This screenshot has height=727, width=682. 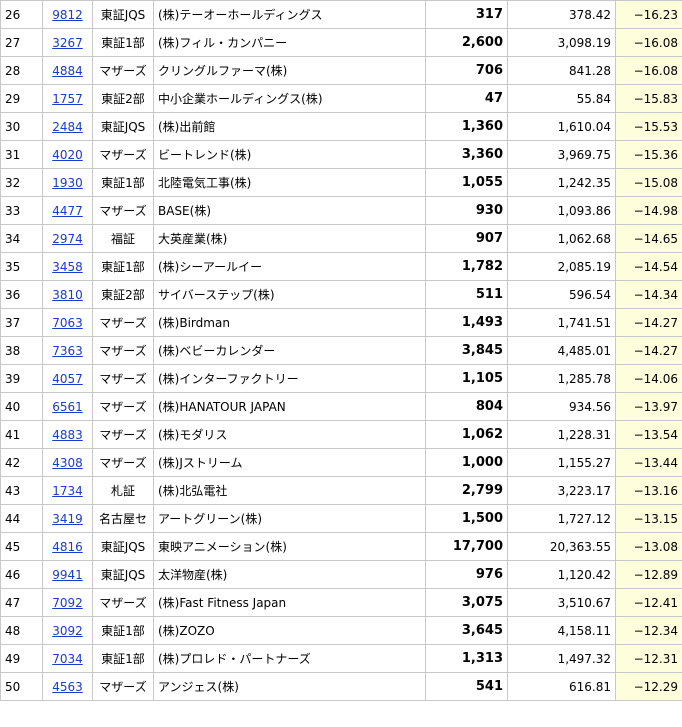 What do you see at coordinates (289, 350) in the screenshot?
I see `company-name-cell: (株)ベビーカレンダー` at bounding box center [289, 350].